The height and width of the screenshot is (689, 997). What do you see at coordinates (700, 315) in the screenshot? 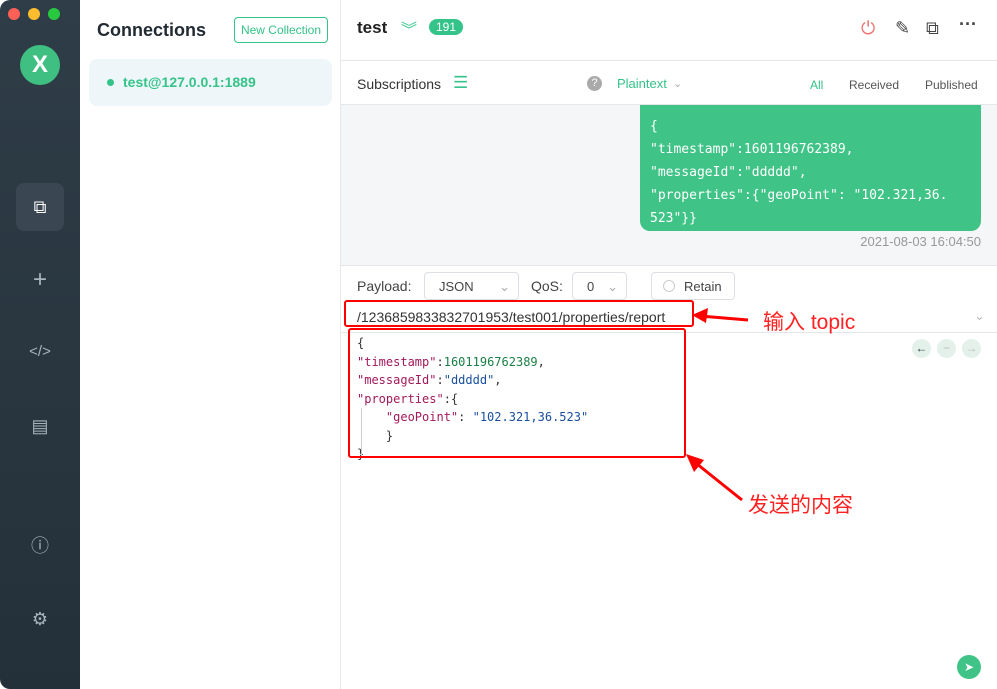
I see `topic-arrowhead` at bounding box center [700, 315].